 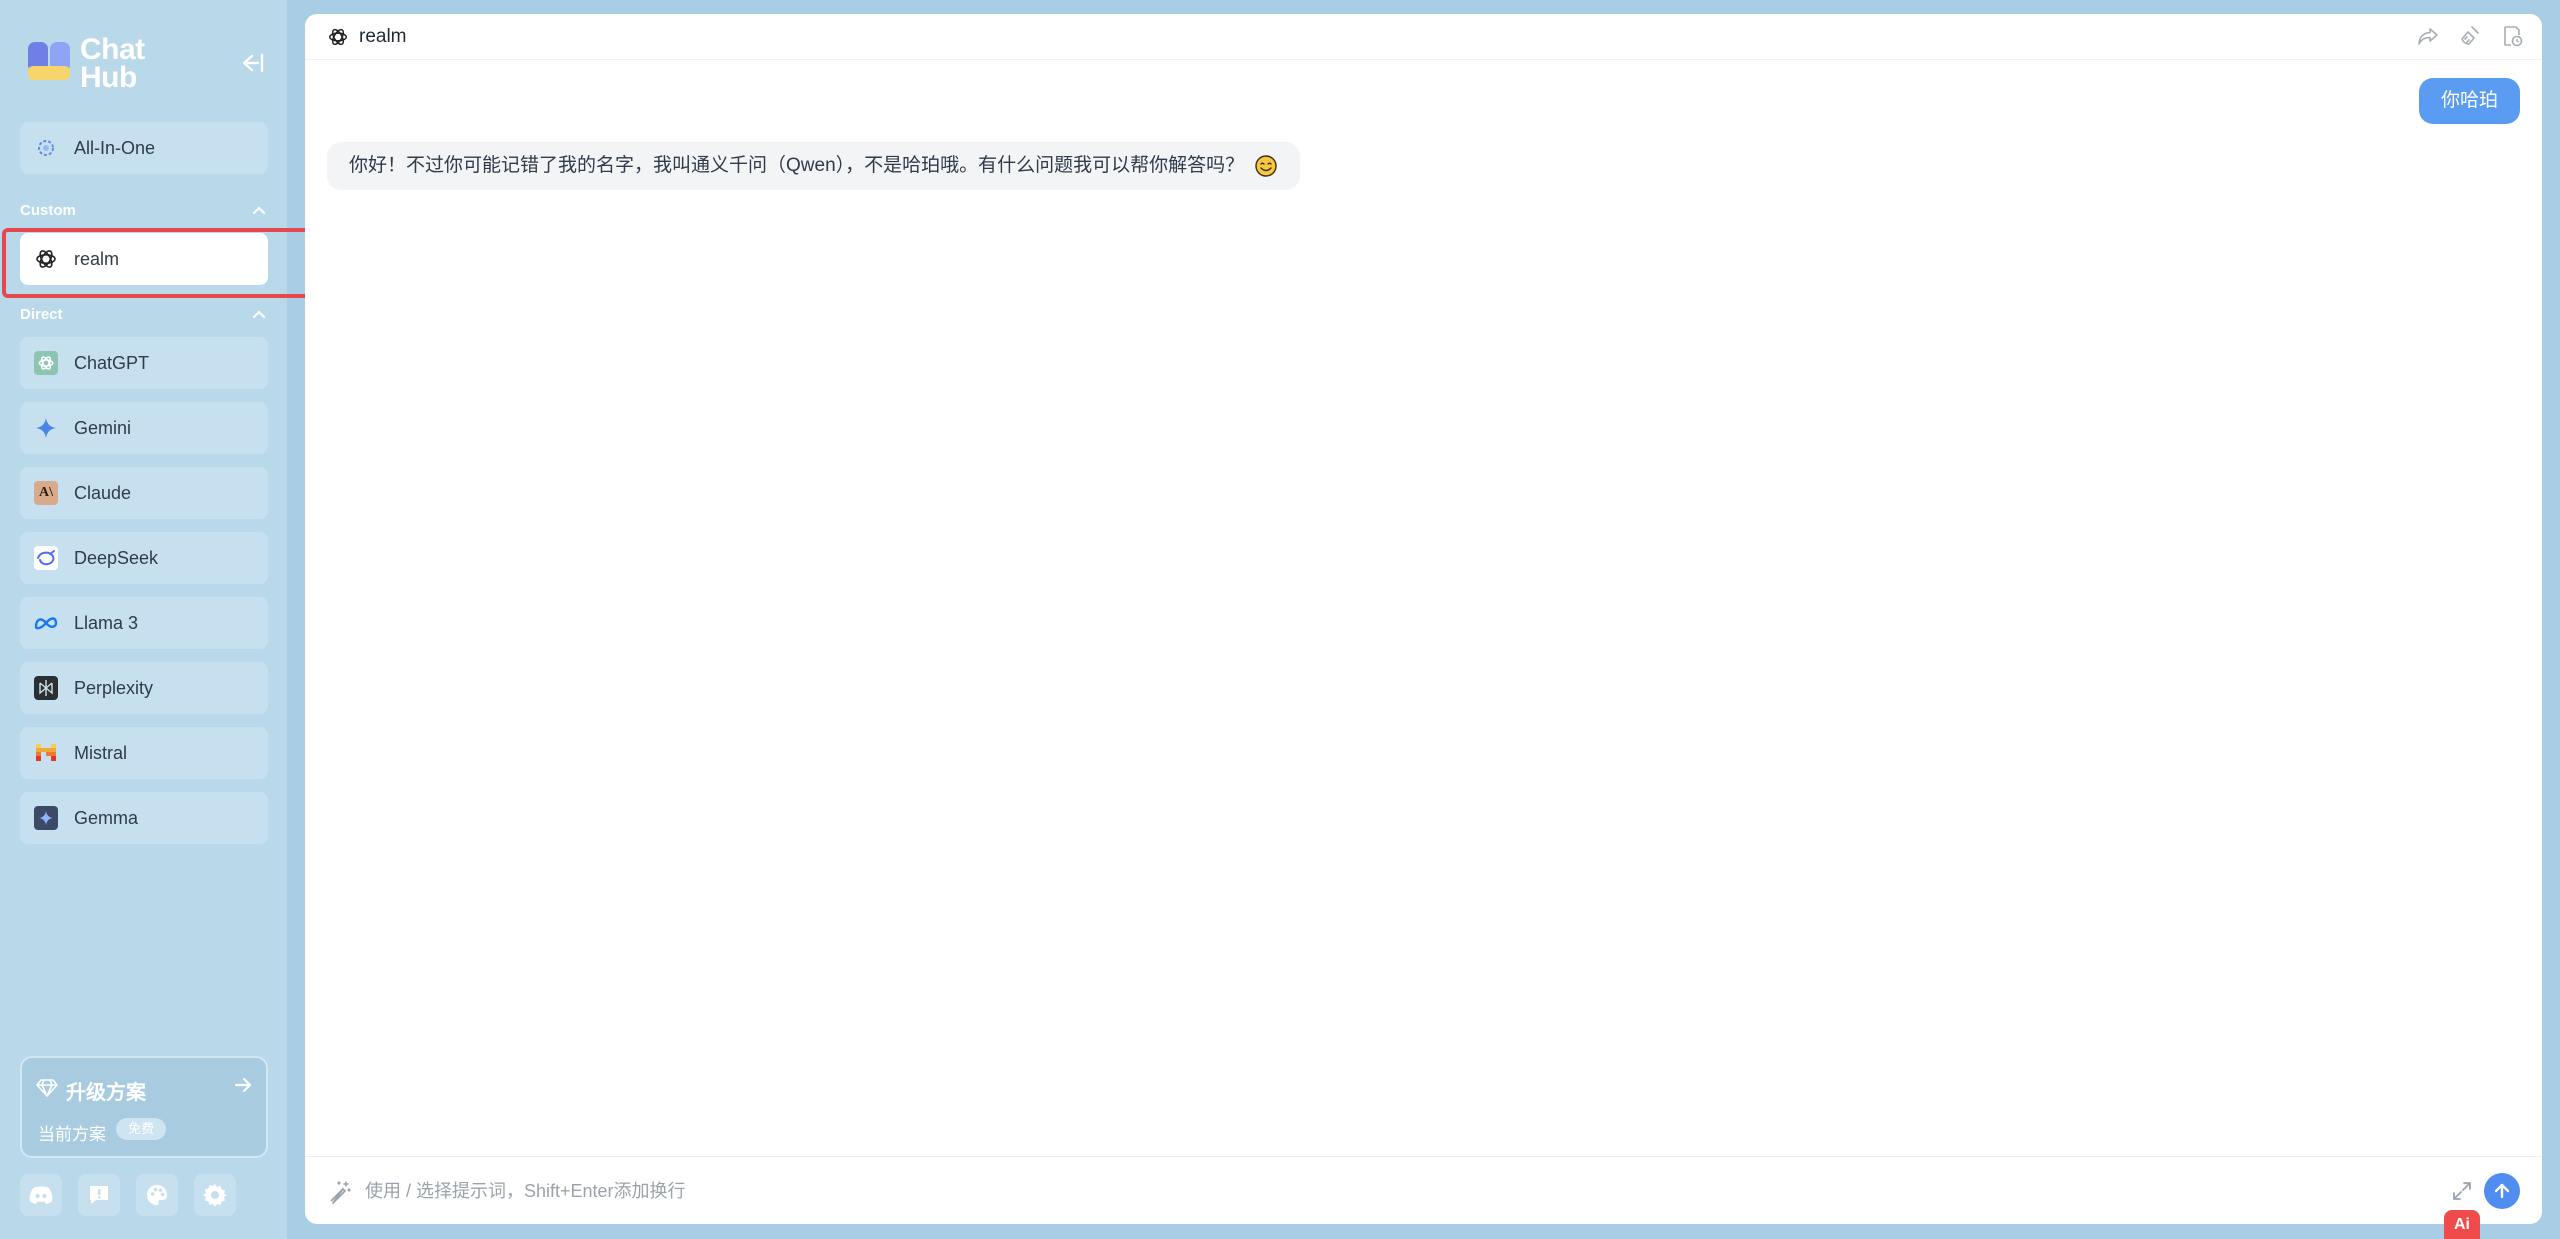 I want to click on plan-badge: 免费, so click(x=141, y=1129).